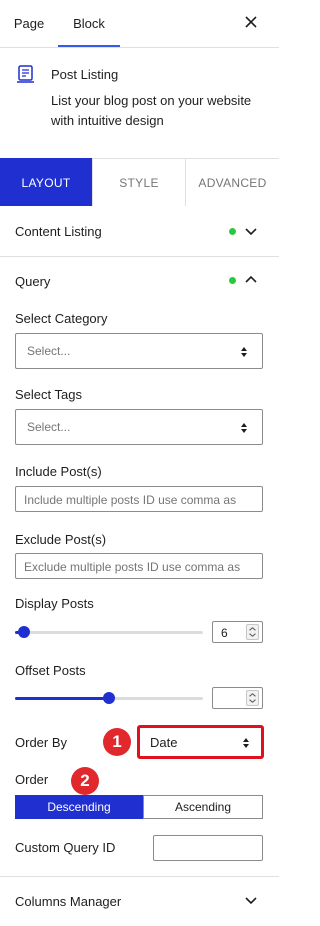 This screenshot has height=926, width=320. What do you see at coordinates (139, 231) in the screenshot?
I see `panel-content-listing: Content Listing` at bounding box center [139, 231].